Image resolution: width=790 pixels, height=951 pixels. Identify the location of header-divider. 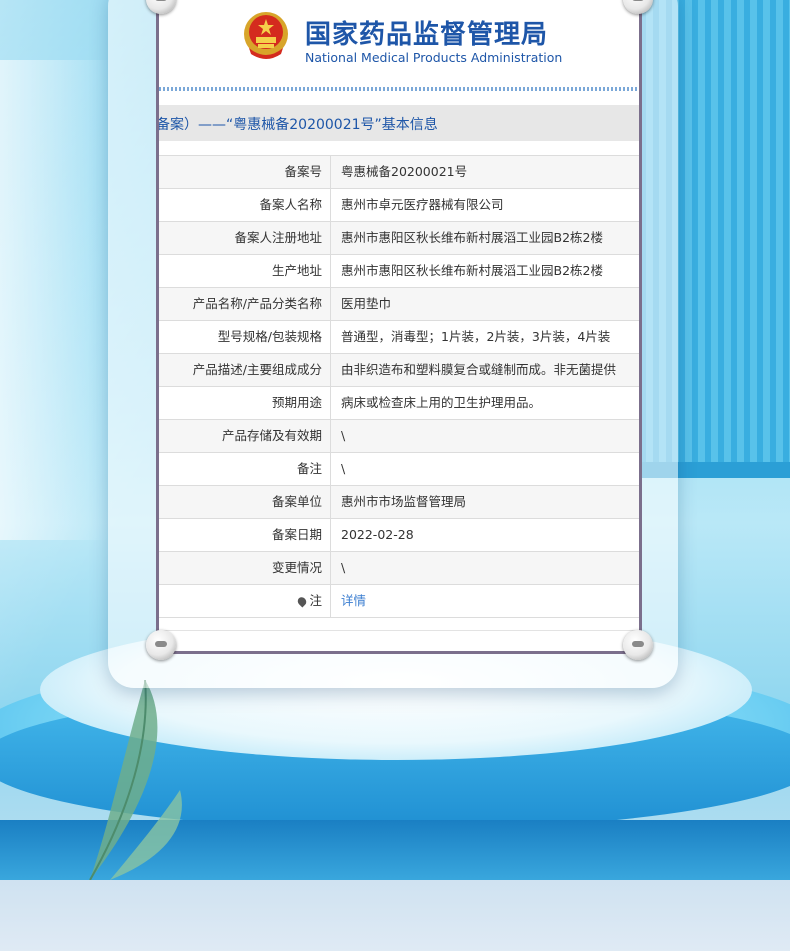
(399, 89).